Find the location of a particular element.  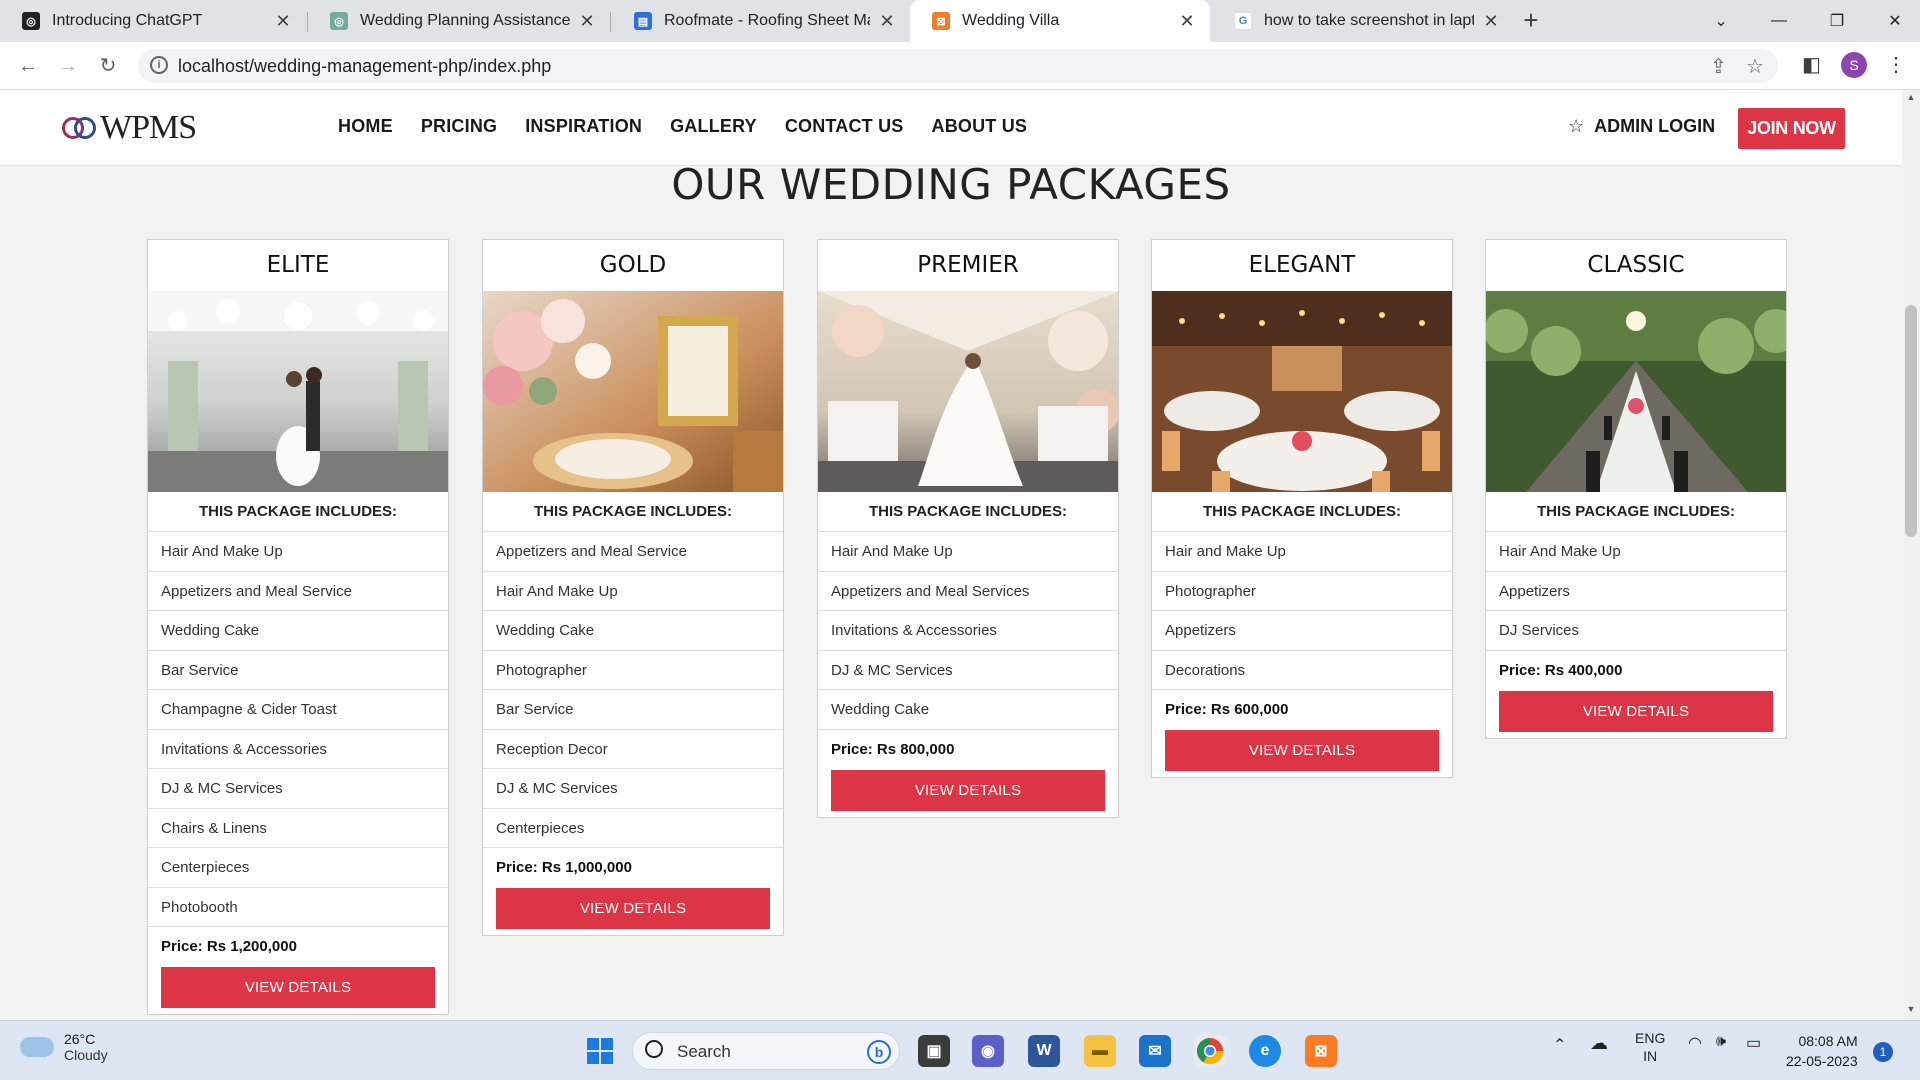

site-info-icon: i is located at coordinates (159, 65).